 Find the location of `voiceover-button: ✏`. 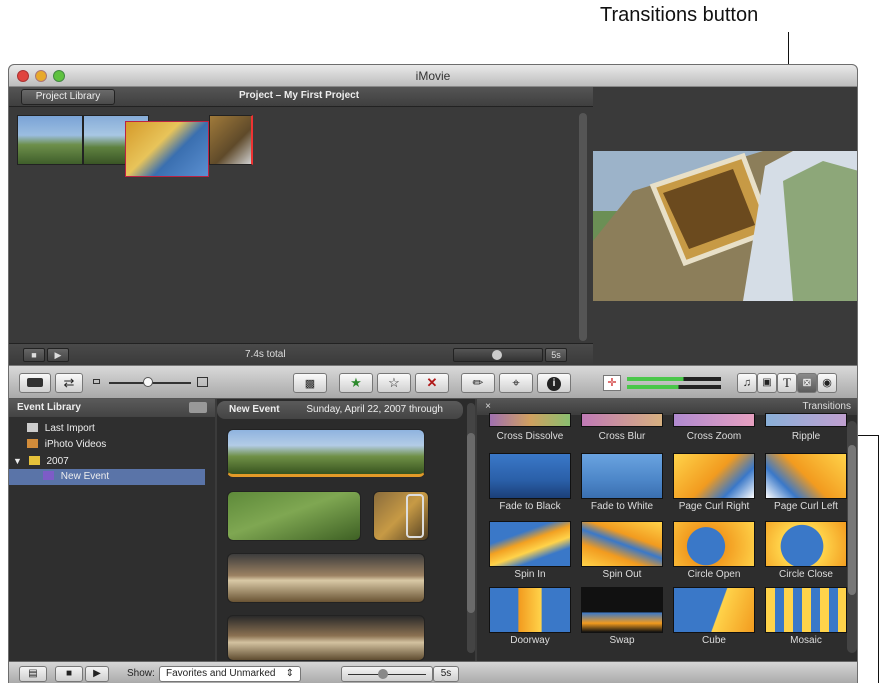

voiceover-button: ✏ is located at coordinates (478, 383).